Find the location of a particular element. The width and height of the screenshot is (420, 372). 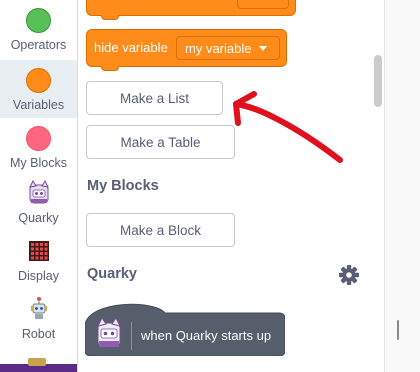

operators-dot-icon is located at coordinates (38, 20).